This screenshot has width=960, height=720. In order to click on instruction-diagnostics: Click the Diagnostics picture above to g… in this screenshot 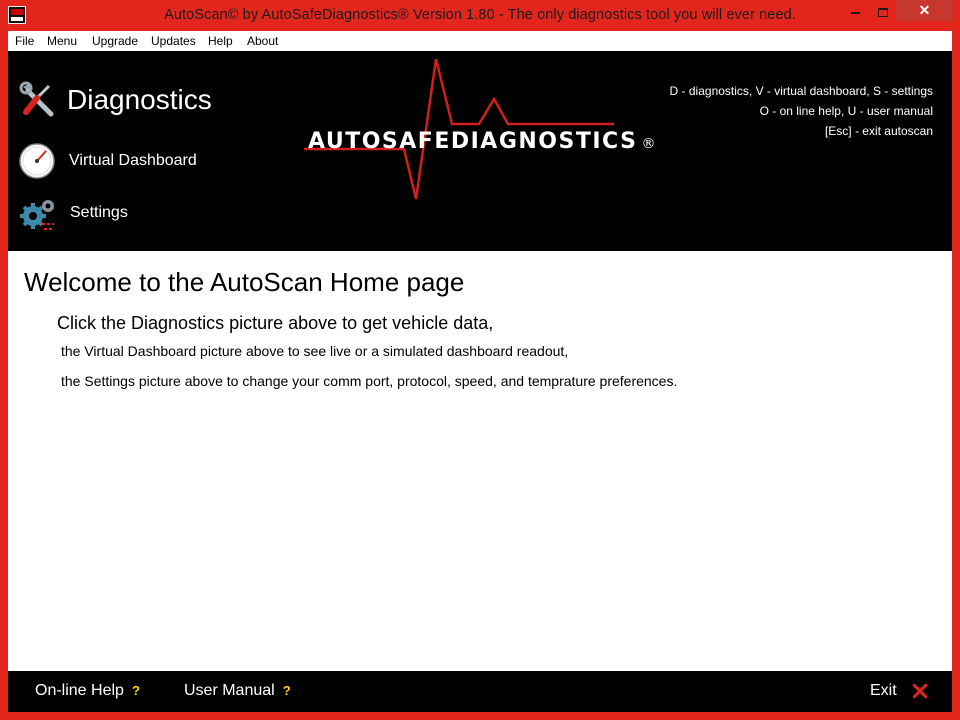, I will do `click(275, 323)`.